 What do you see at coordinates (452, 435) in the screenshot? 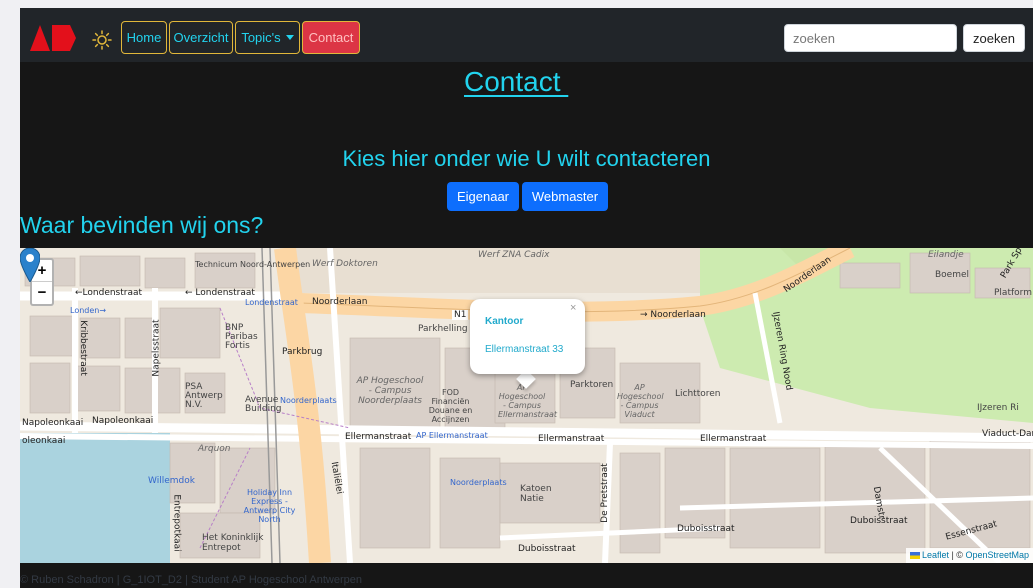
I see `map-label: AP Ellermanstraat` at bounding box center [452, 435].